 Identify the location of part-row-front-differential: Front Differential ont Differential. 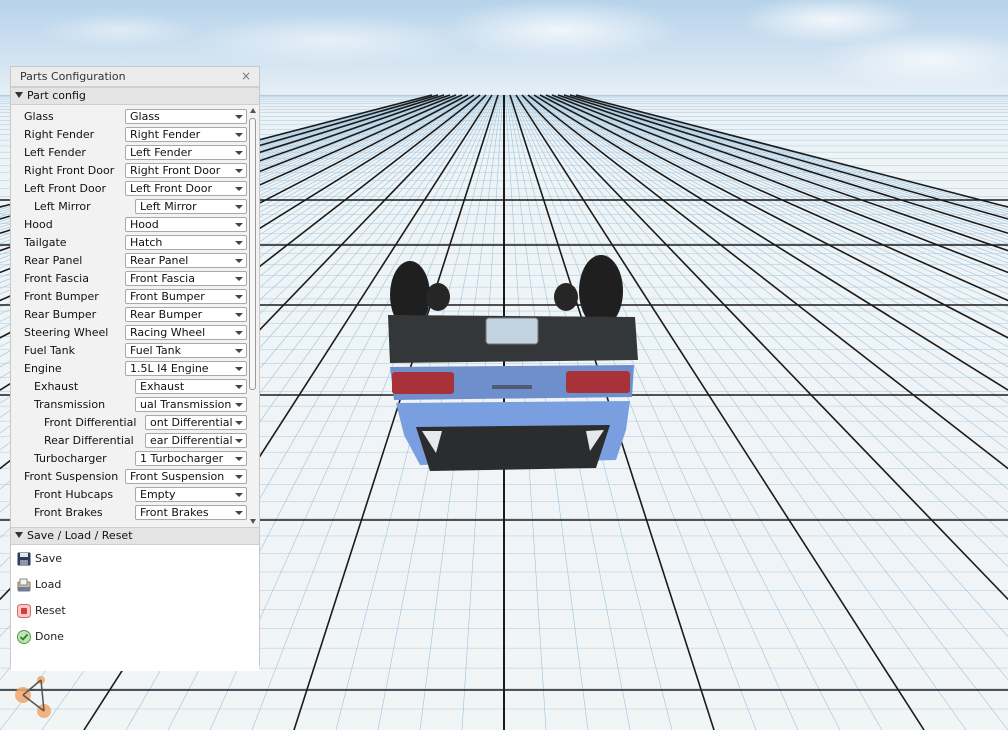
(129, 423).